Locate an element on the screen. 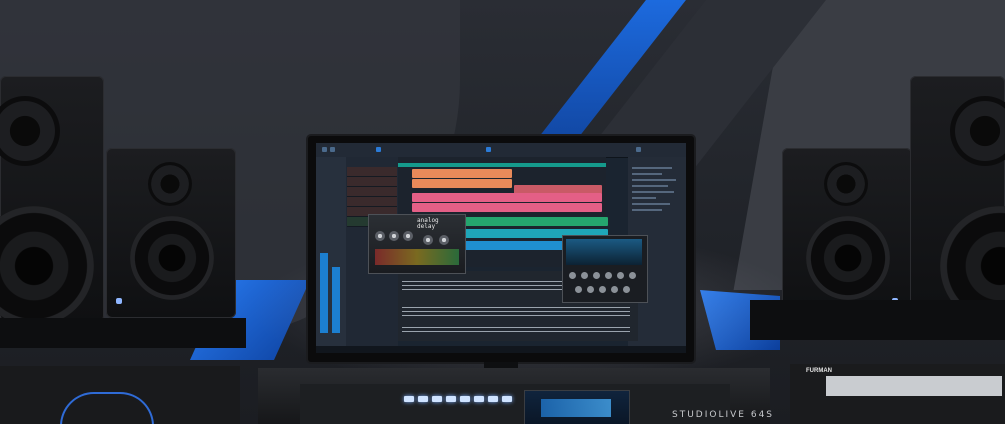 Image resolution: width=1005 pixels, height=424 pixels. console-label: STUDIOLIVE 64S is located at coordinates (723, 415).